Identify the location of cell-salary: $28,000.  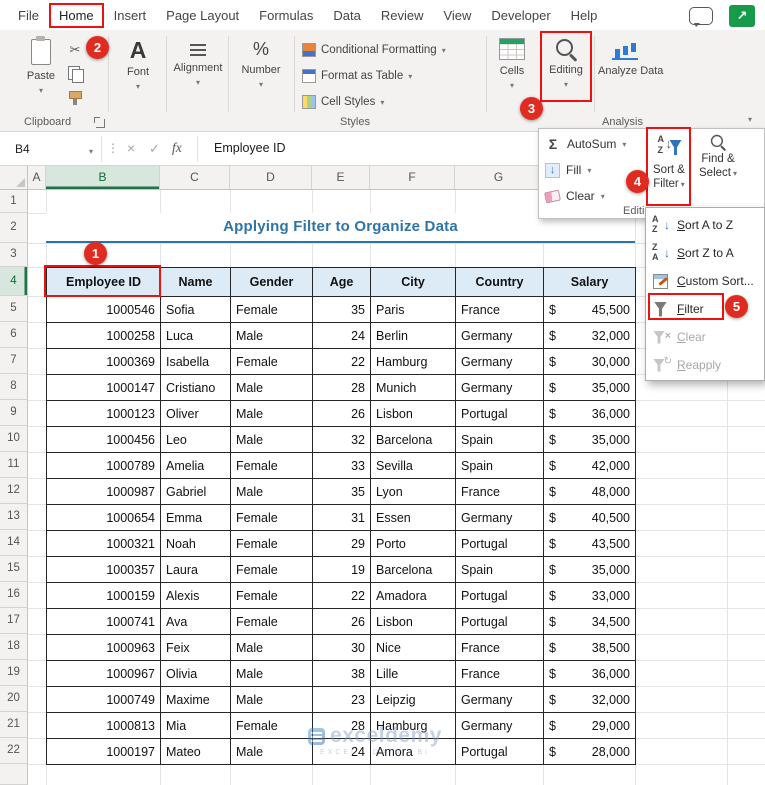
(590, 752).